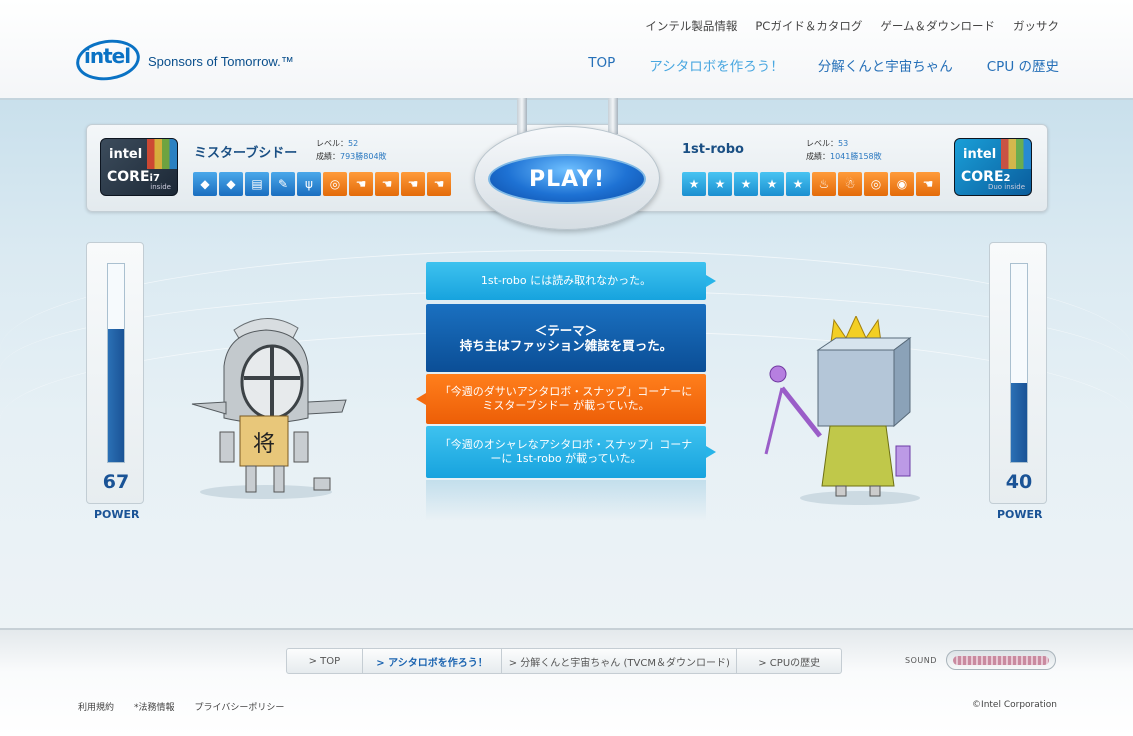  What do you see at coordinates (116, 482) in the screenshot?
I see `left-power-value: 67` at bounding box center [116, 482].